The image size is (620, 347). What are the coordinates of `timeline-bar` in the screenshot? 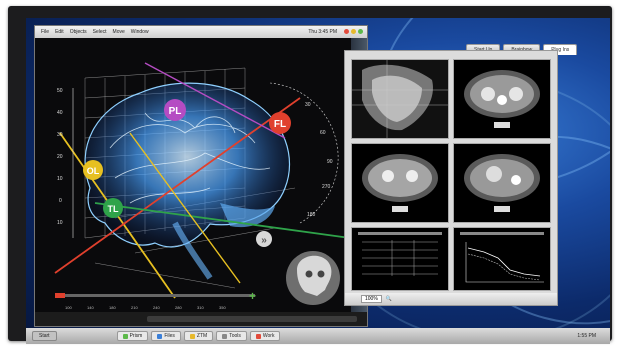 It's located at (201, 319).